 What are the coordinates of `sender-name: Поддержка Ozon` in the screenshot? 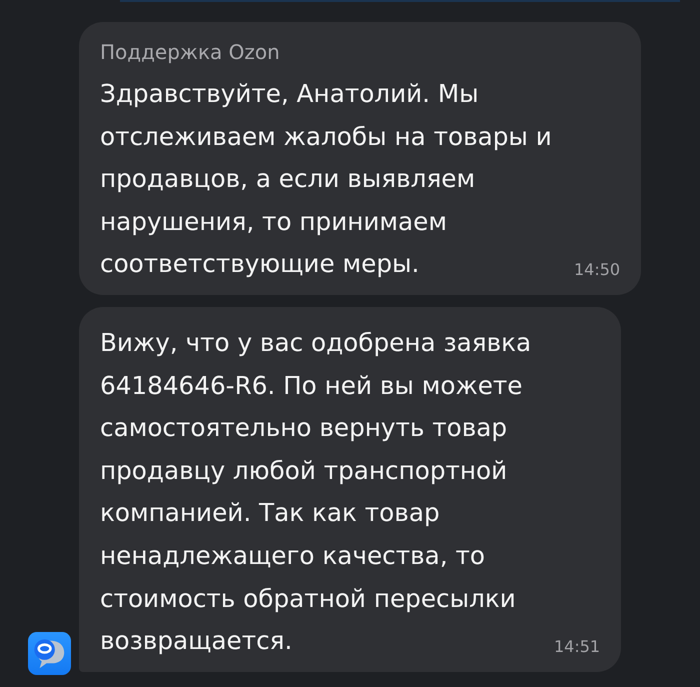 It's located at (190, 52).